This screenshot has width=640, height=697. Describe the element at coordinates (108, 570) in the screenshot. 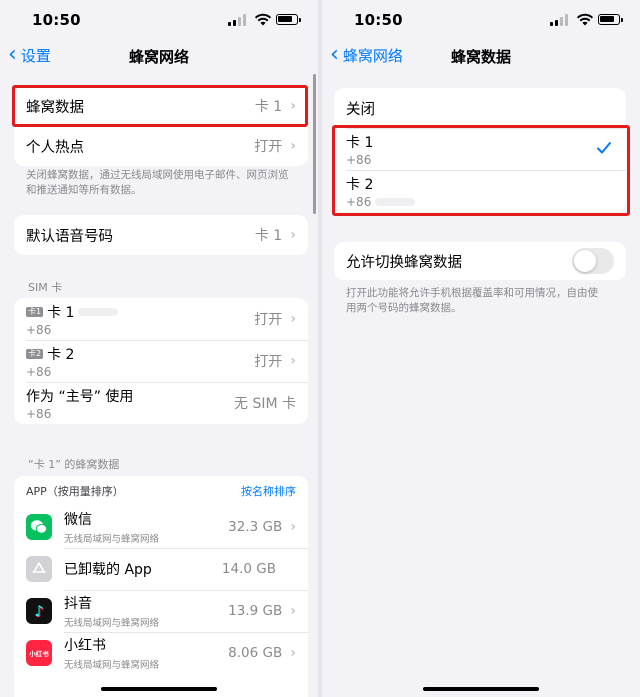

I see `app-name: 已卸载的 App` at that location.